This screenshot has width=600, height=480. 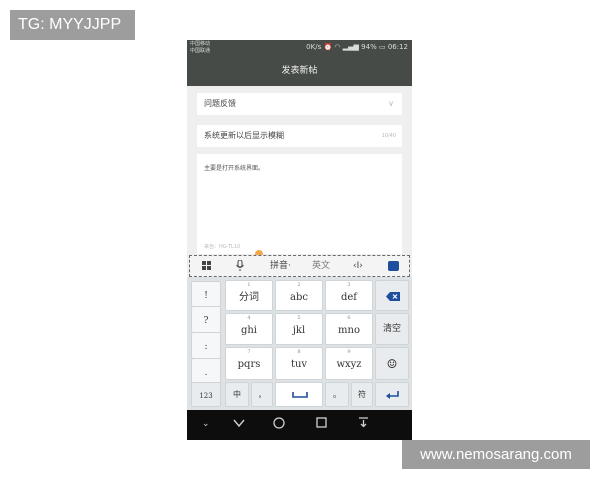 I want to click on emoji-key: ☺, so click(x=392, y=363).